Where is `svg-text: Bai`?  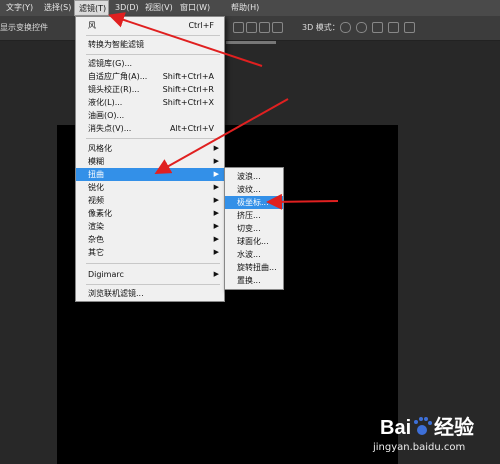 svg-text: Bai is located at coordinates (395, 428).